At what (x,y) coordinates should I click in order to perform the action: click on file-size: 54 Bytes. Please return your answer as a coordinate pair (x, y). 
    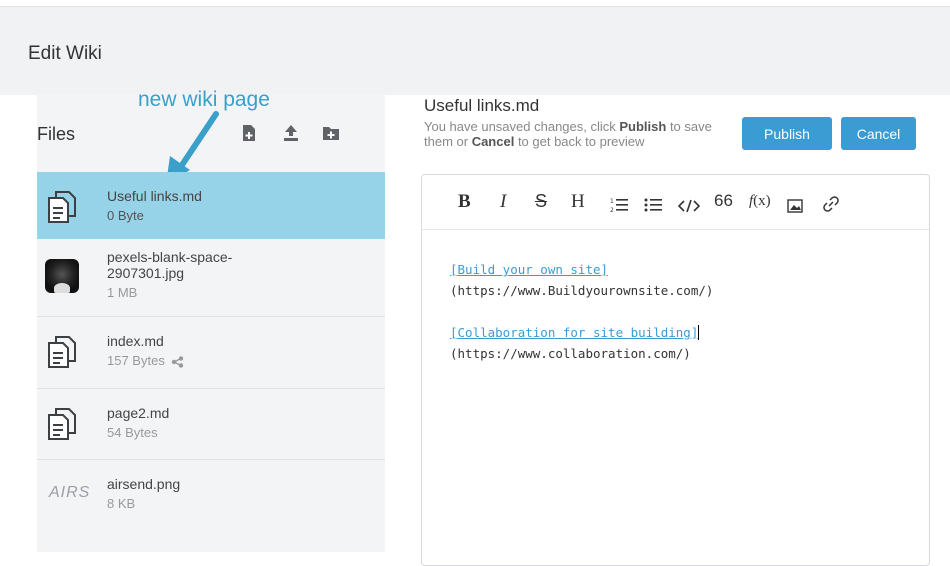
    Looking at the image, I should click on (132, 432).